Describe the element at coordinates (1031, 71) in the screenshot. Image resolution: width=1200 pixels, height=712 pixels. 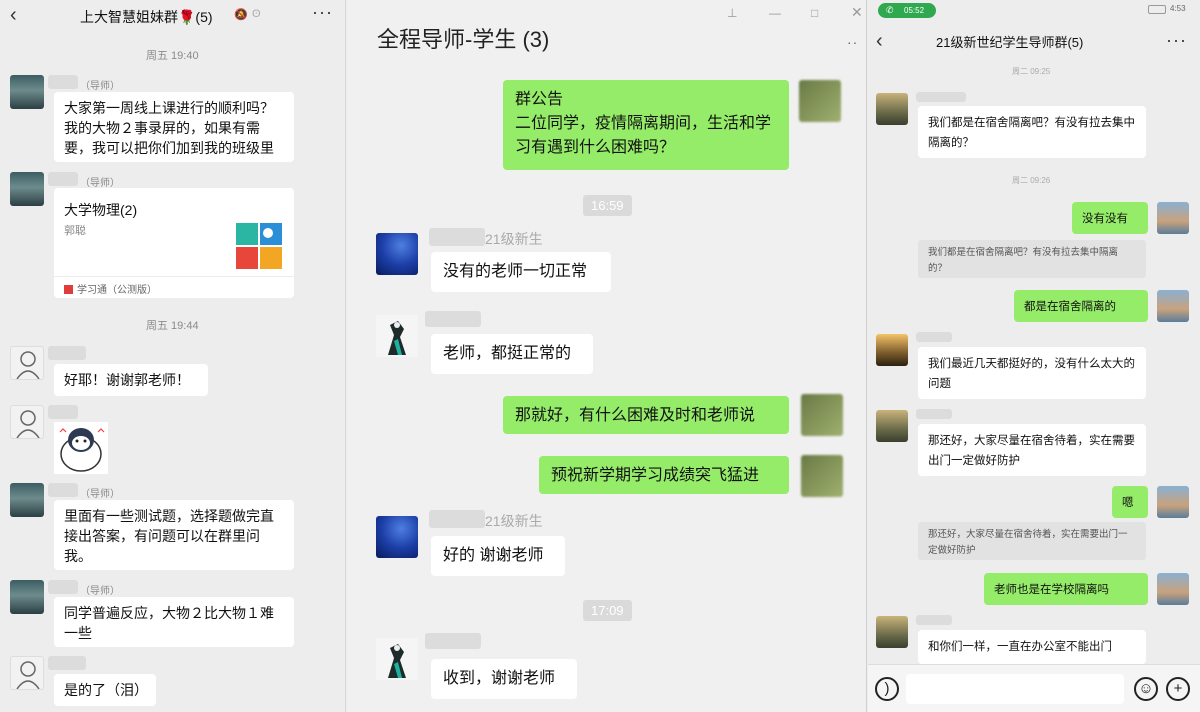
I see `timestamp: 周二 09:25` at that location.